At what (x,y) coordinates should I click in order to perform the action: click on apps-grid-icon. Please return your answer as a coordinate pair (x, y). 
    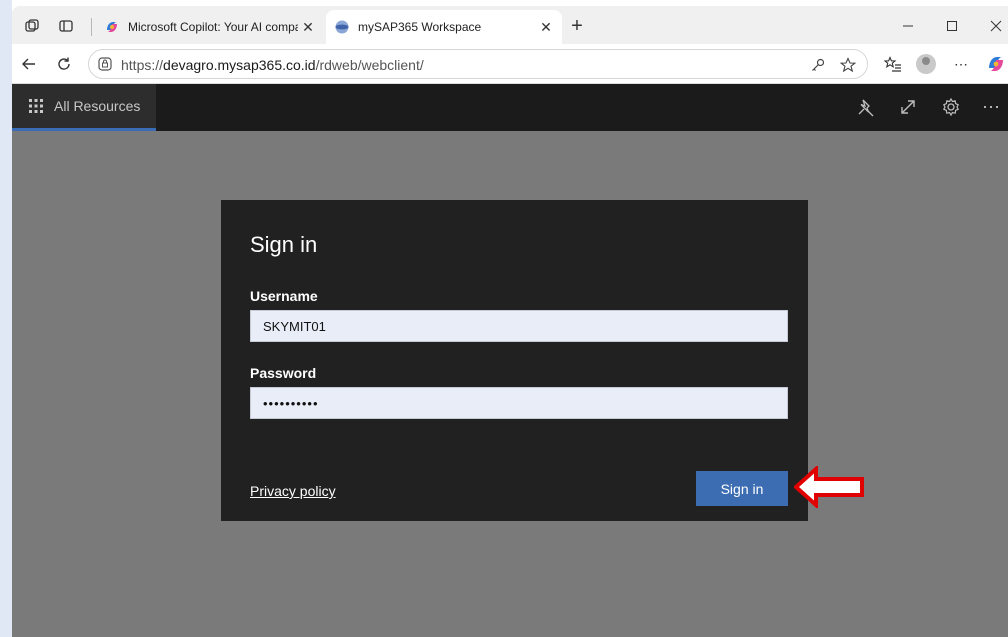
    Looking at the image, I should click on (36, 106).